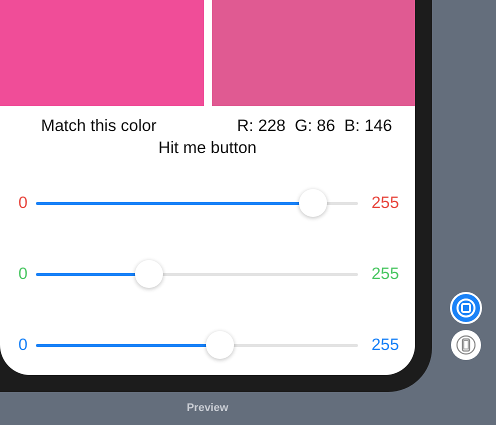 This screenshot has height=425, width=496. Describe the element at coordinates (208, 408) in the screenshot. I see `preview-label: Preview` at that location.